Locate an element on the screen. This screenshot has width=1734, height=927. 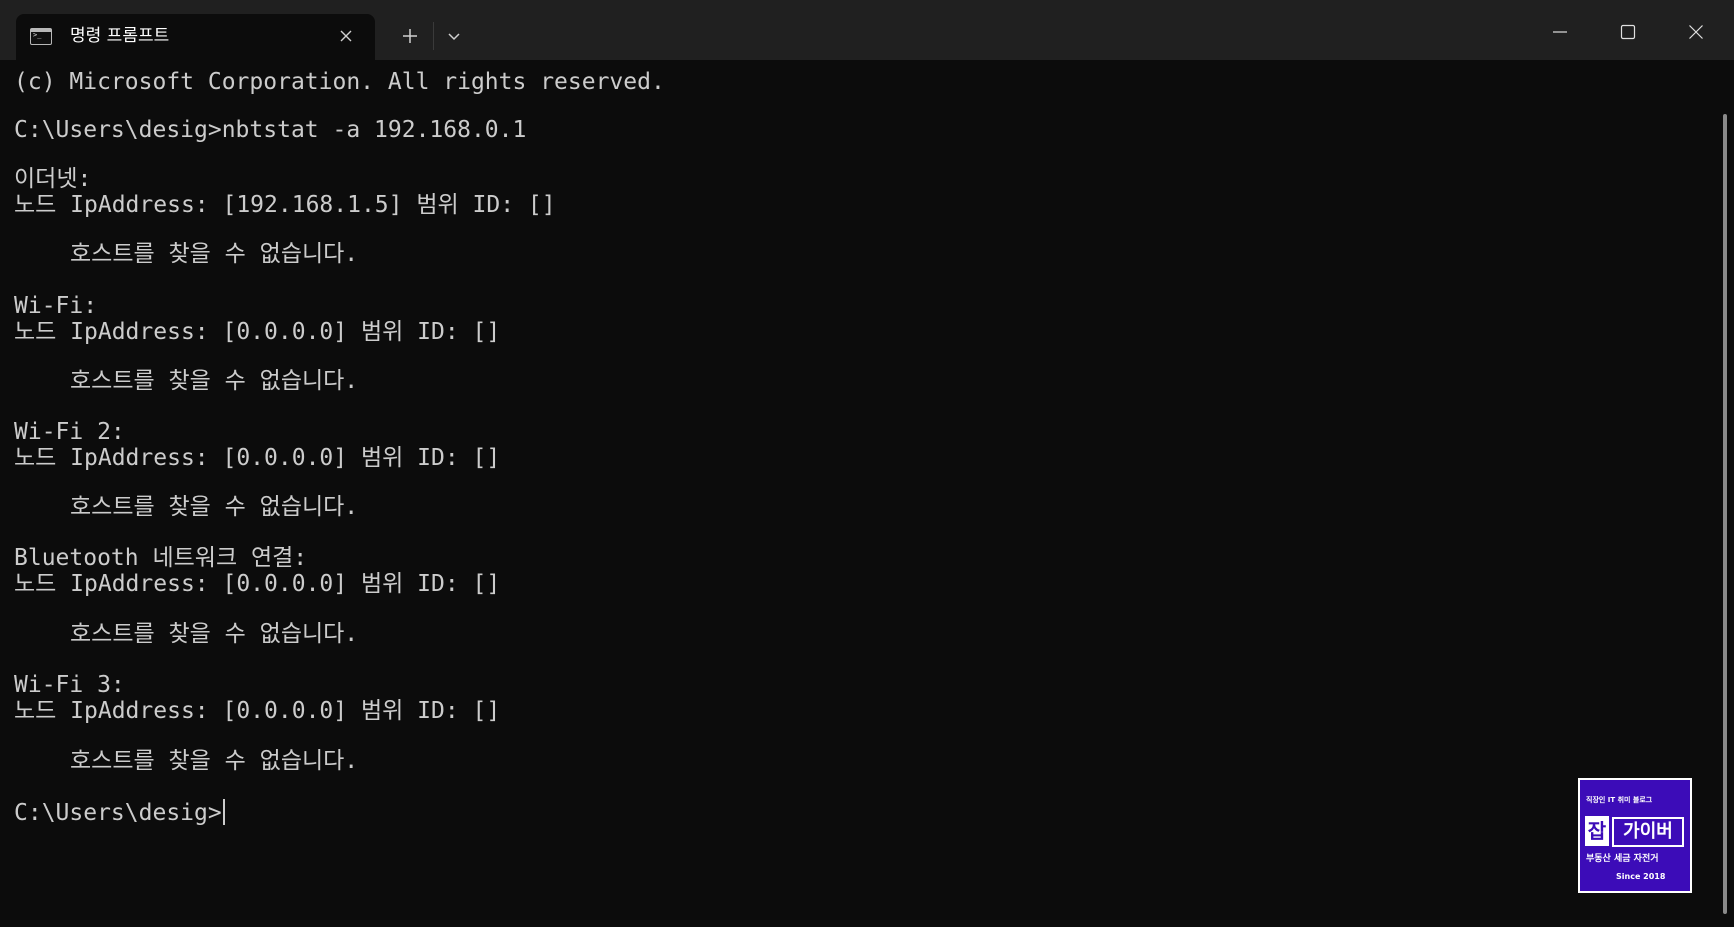
plus-icon is located at coordinates (410, 36).